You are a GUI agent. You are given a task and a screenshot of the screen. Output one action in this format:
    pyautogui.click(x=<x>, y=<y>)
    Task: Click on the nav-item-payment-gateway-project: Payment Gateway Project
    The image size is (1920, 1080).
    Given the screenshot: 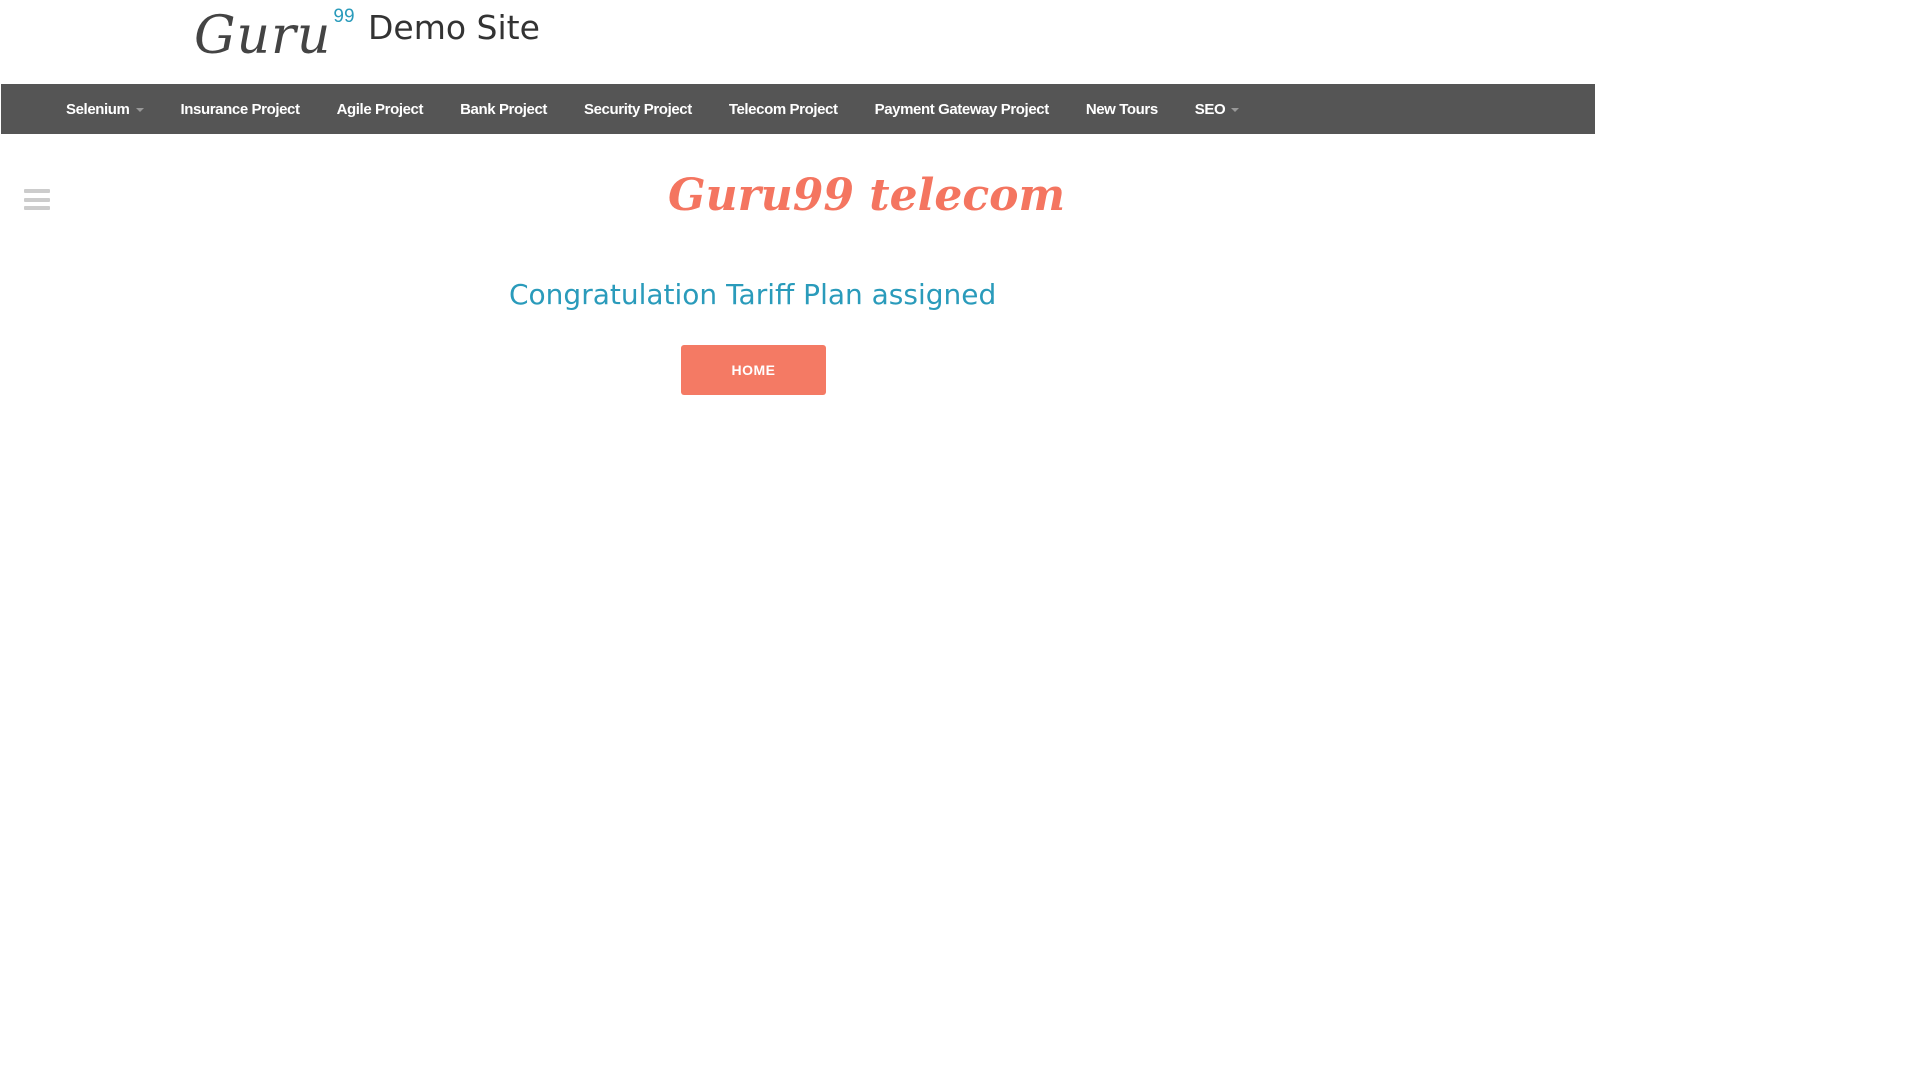 What is the action you would take?
    pyautogui.click(x=962, y=109)
    